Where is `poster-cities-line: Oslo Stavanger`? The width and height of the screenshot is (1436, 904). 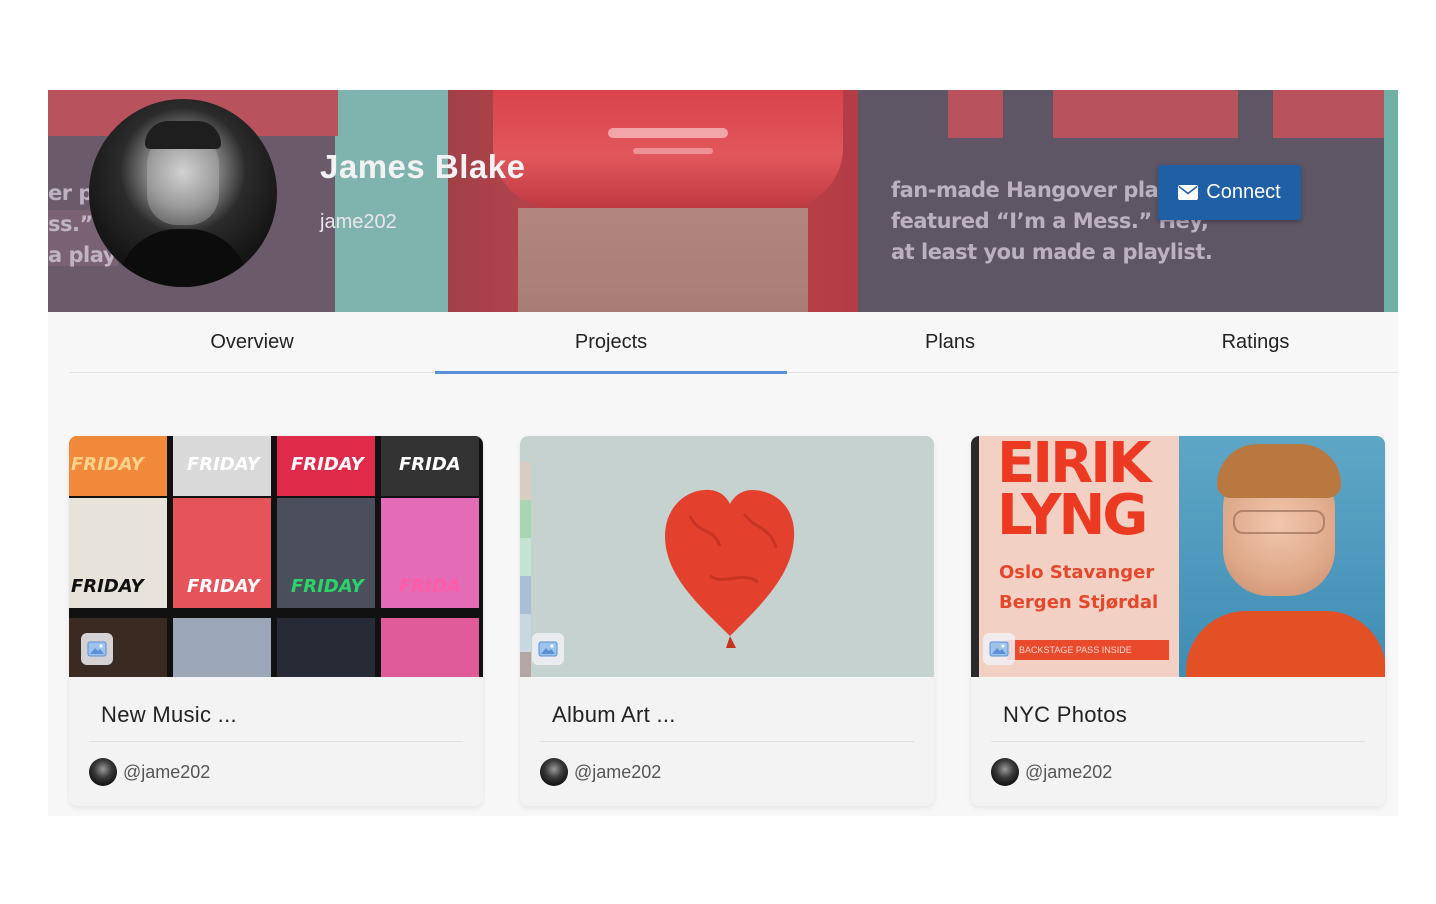 poster-cities-line: Oslo Stavanger is located at coordinates (1077, 572).